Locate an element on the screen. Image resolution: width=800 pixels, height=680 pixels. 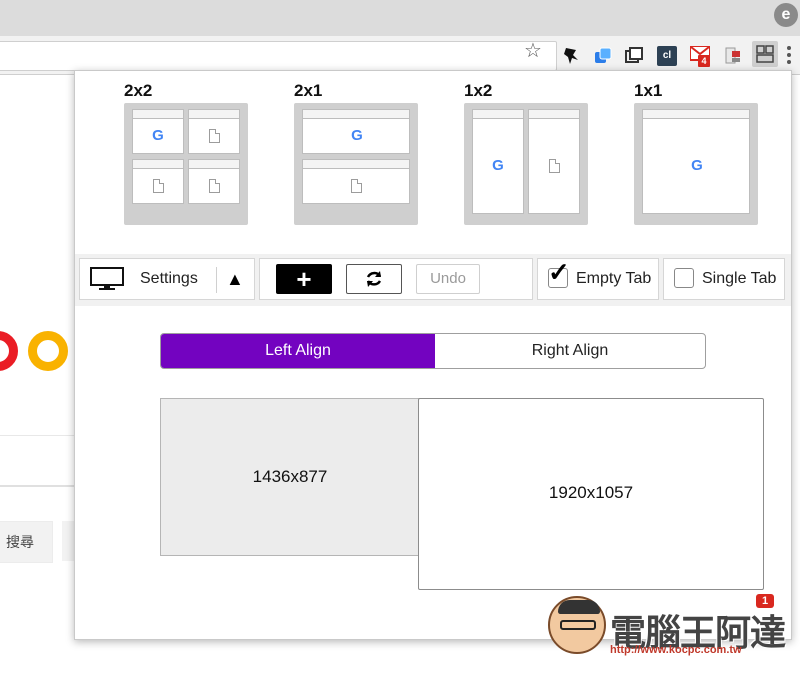
checkmark-icon: ✓ is located at coordinates (559, 272).